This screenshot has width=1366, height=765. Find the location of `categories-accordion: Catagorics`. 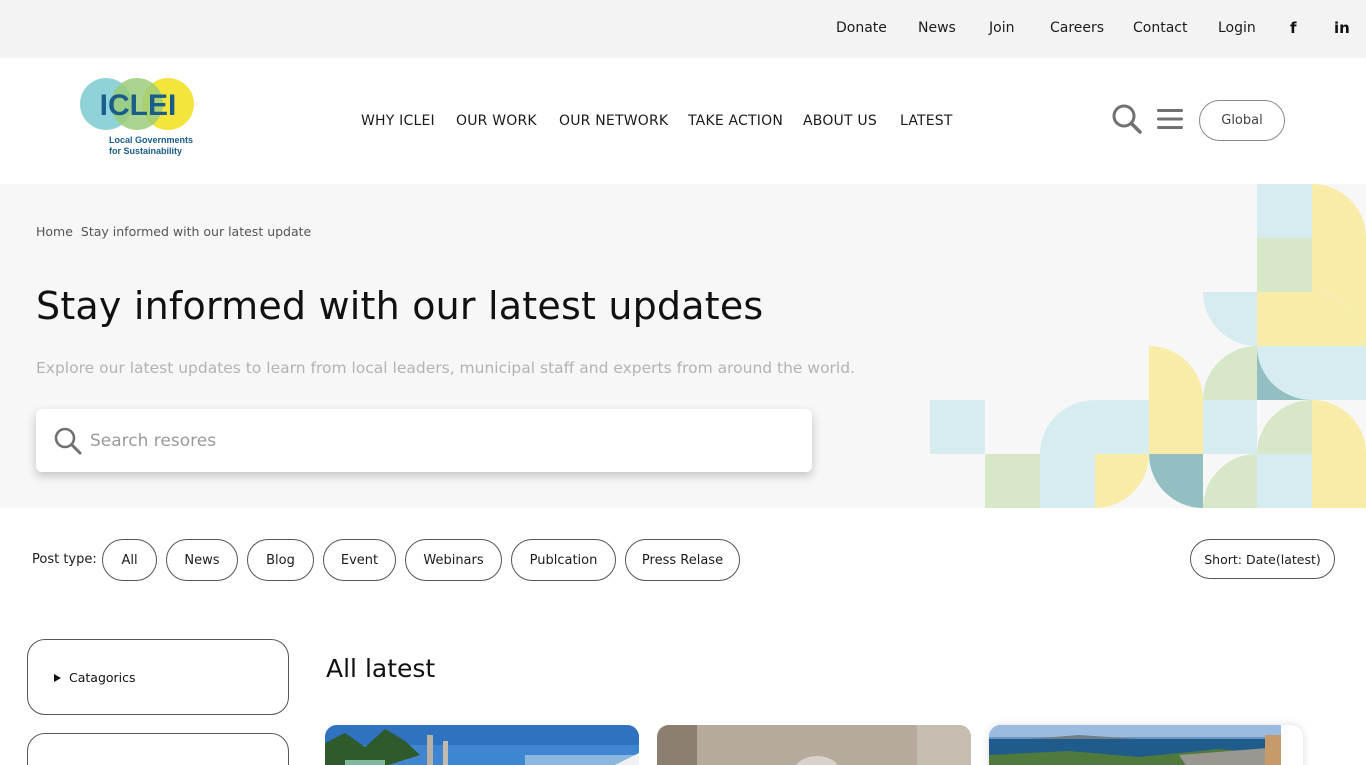

categories-accordion: Catagorics is located at coordinates (158, 677).